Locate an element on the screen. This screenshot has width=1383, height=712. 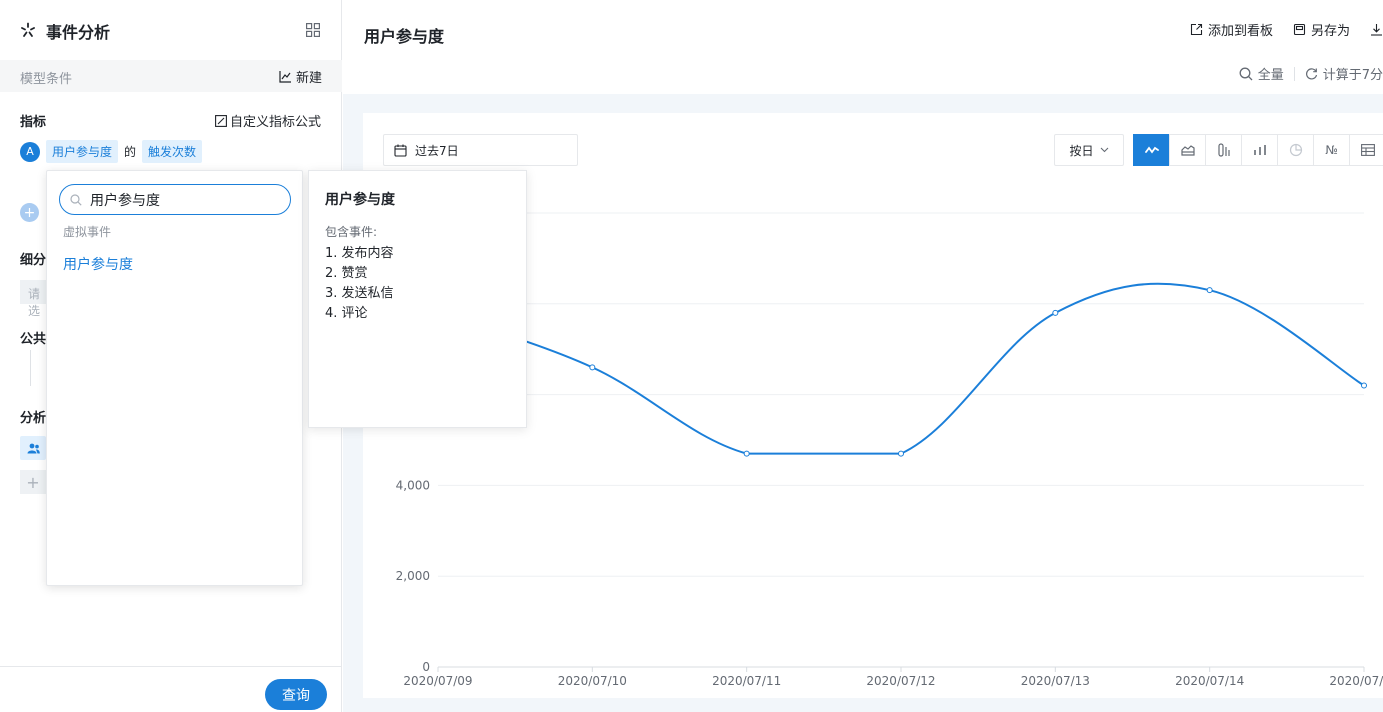
x-tick-label: 2020/07/12 is located at coordinates (900, 681).